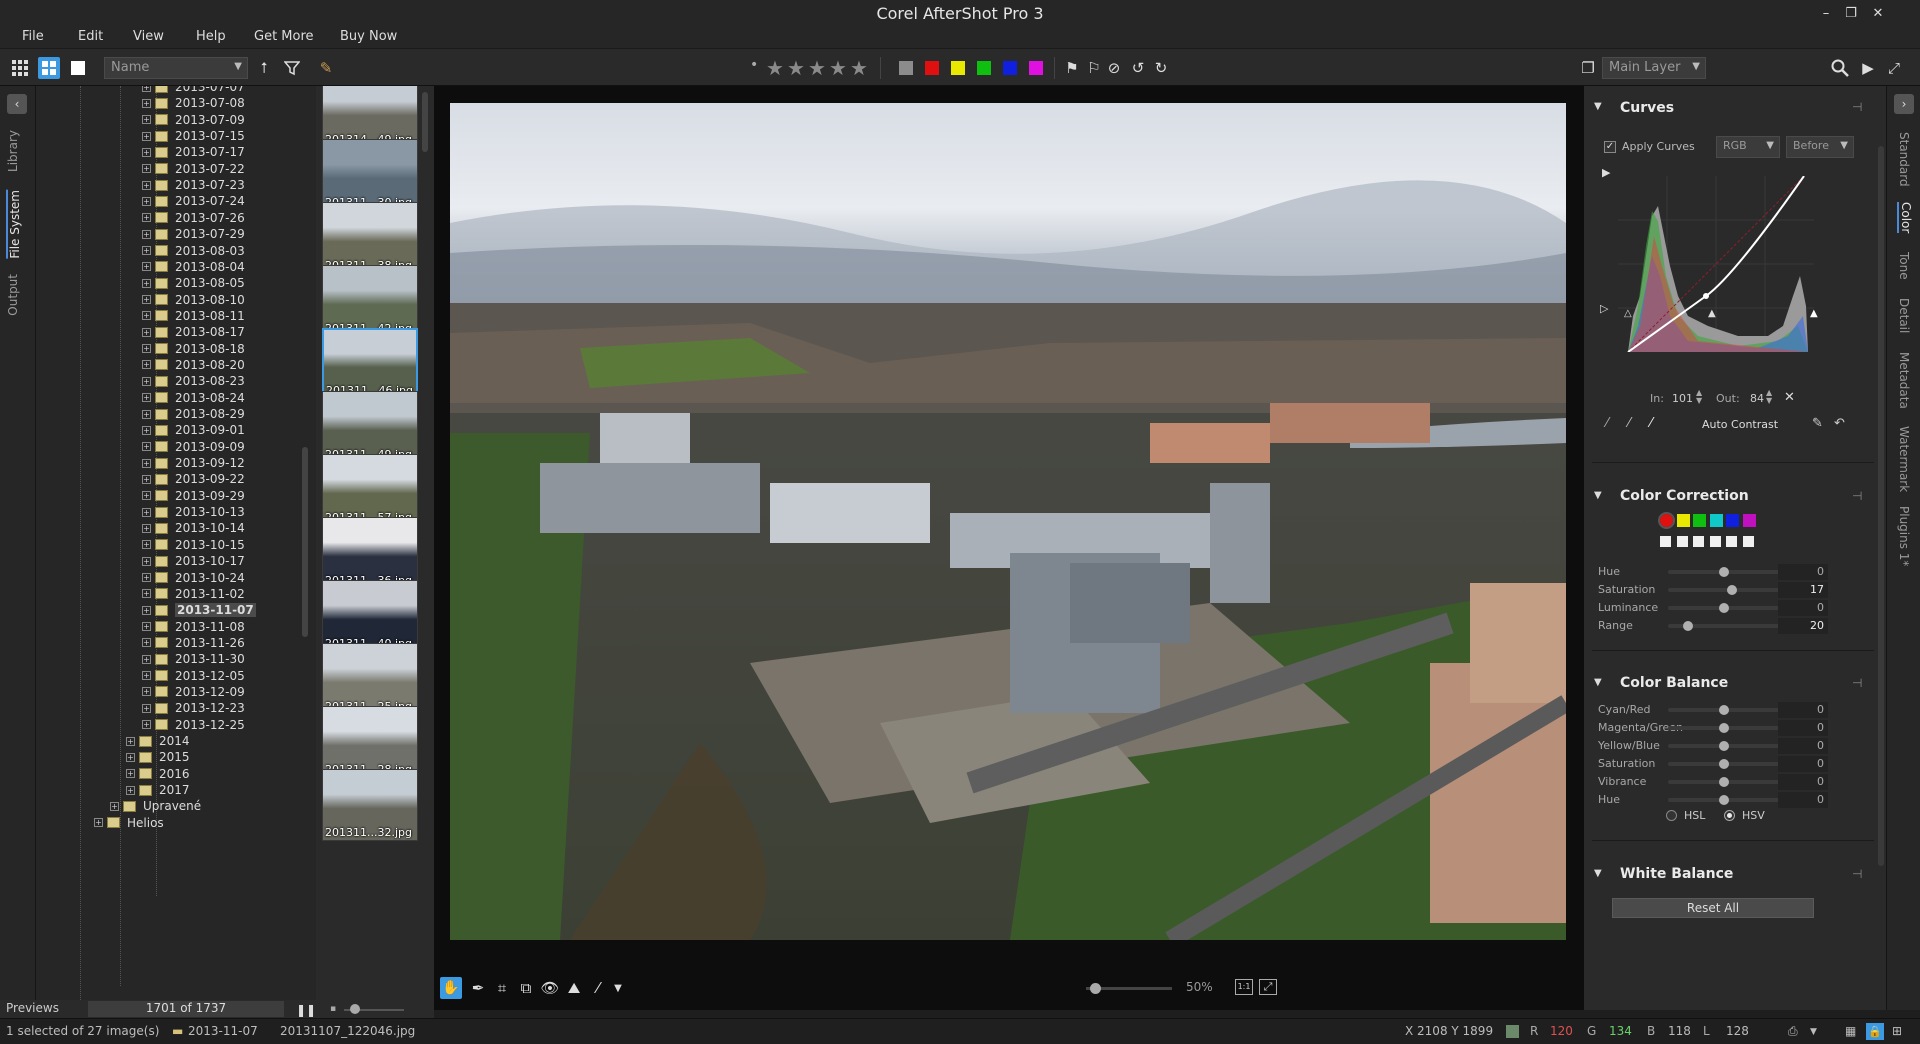 This screenshot has width=1920, height=1044. I want to click on curves-edit-icon: ✎, so click(1817, 423).